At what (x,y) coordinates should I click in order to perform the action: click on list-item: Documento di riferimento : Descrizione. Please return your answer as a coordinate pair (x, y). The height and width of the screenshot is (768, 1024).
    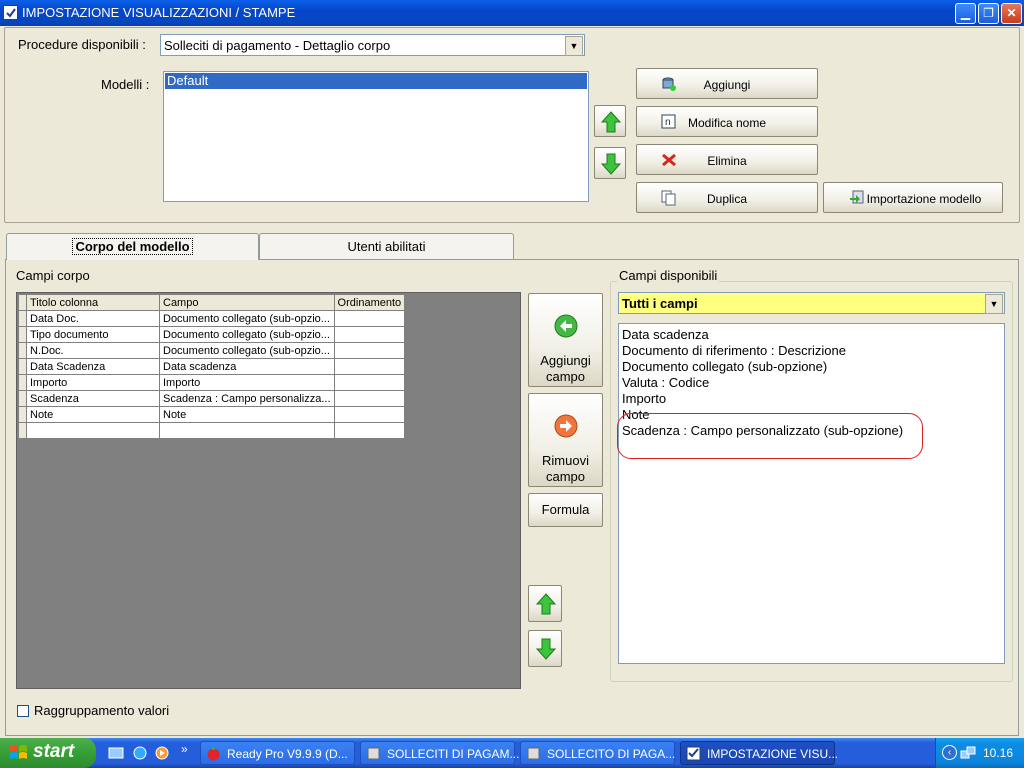
    Looking at the image, I should click on (734, 350).